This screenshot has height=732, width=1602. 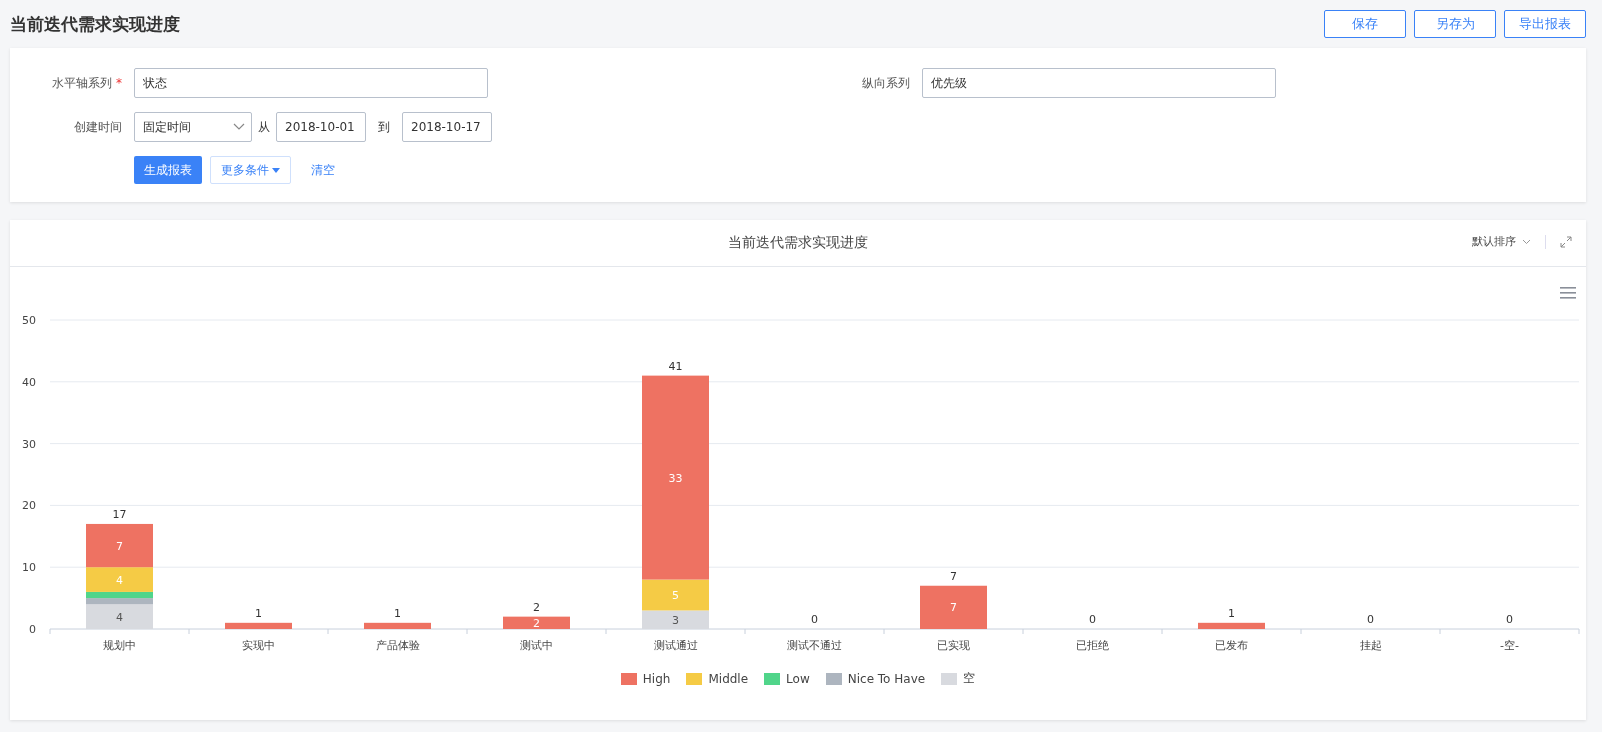 What do you see at coordinates (311, 83) in the screenshot?
I see `input-field: 状态` at bounding box center [311, 83].